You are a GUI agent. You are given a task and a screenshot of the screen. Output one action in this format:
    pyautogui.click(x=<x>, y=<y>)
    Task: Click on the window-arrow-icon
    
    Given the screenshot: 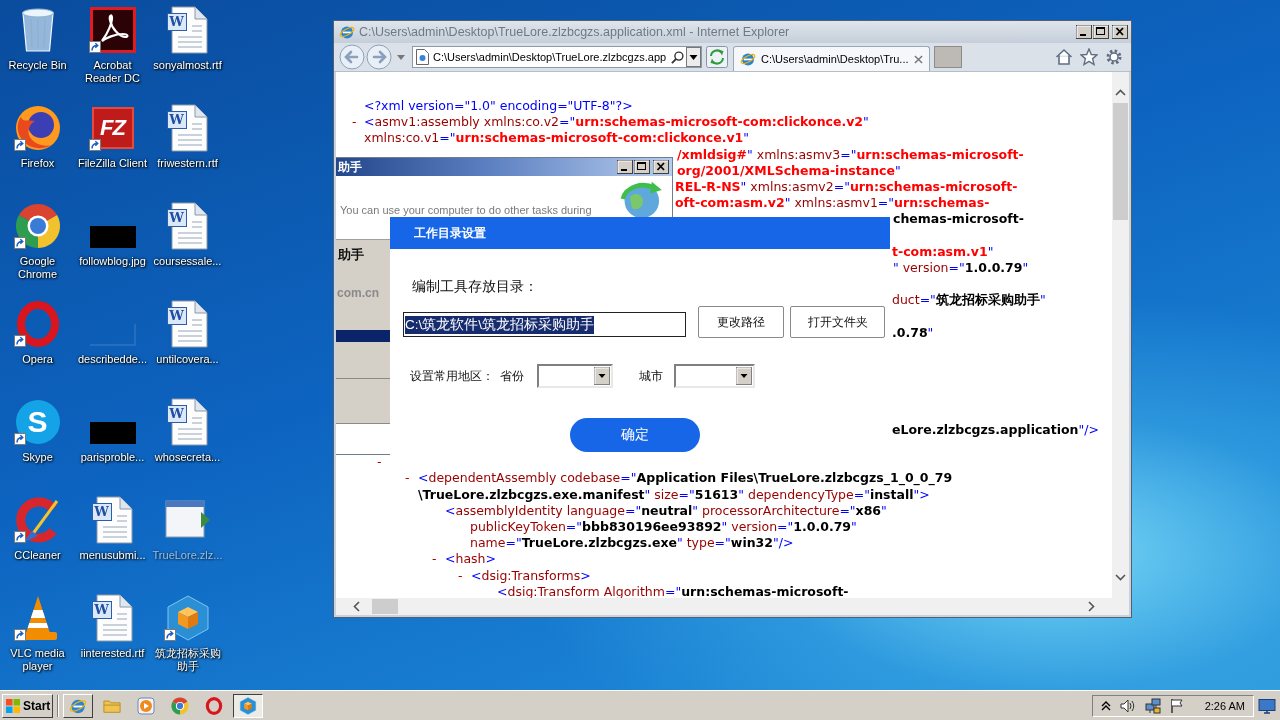 What is the action you would take?
    pyautogui.click(x=187, y=520)
    